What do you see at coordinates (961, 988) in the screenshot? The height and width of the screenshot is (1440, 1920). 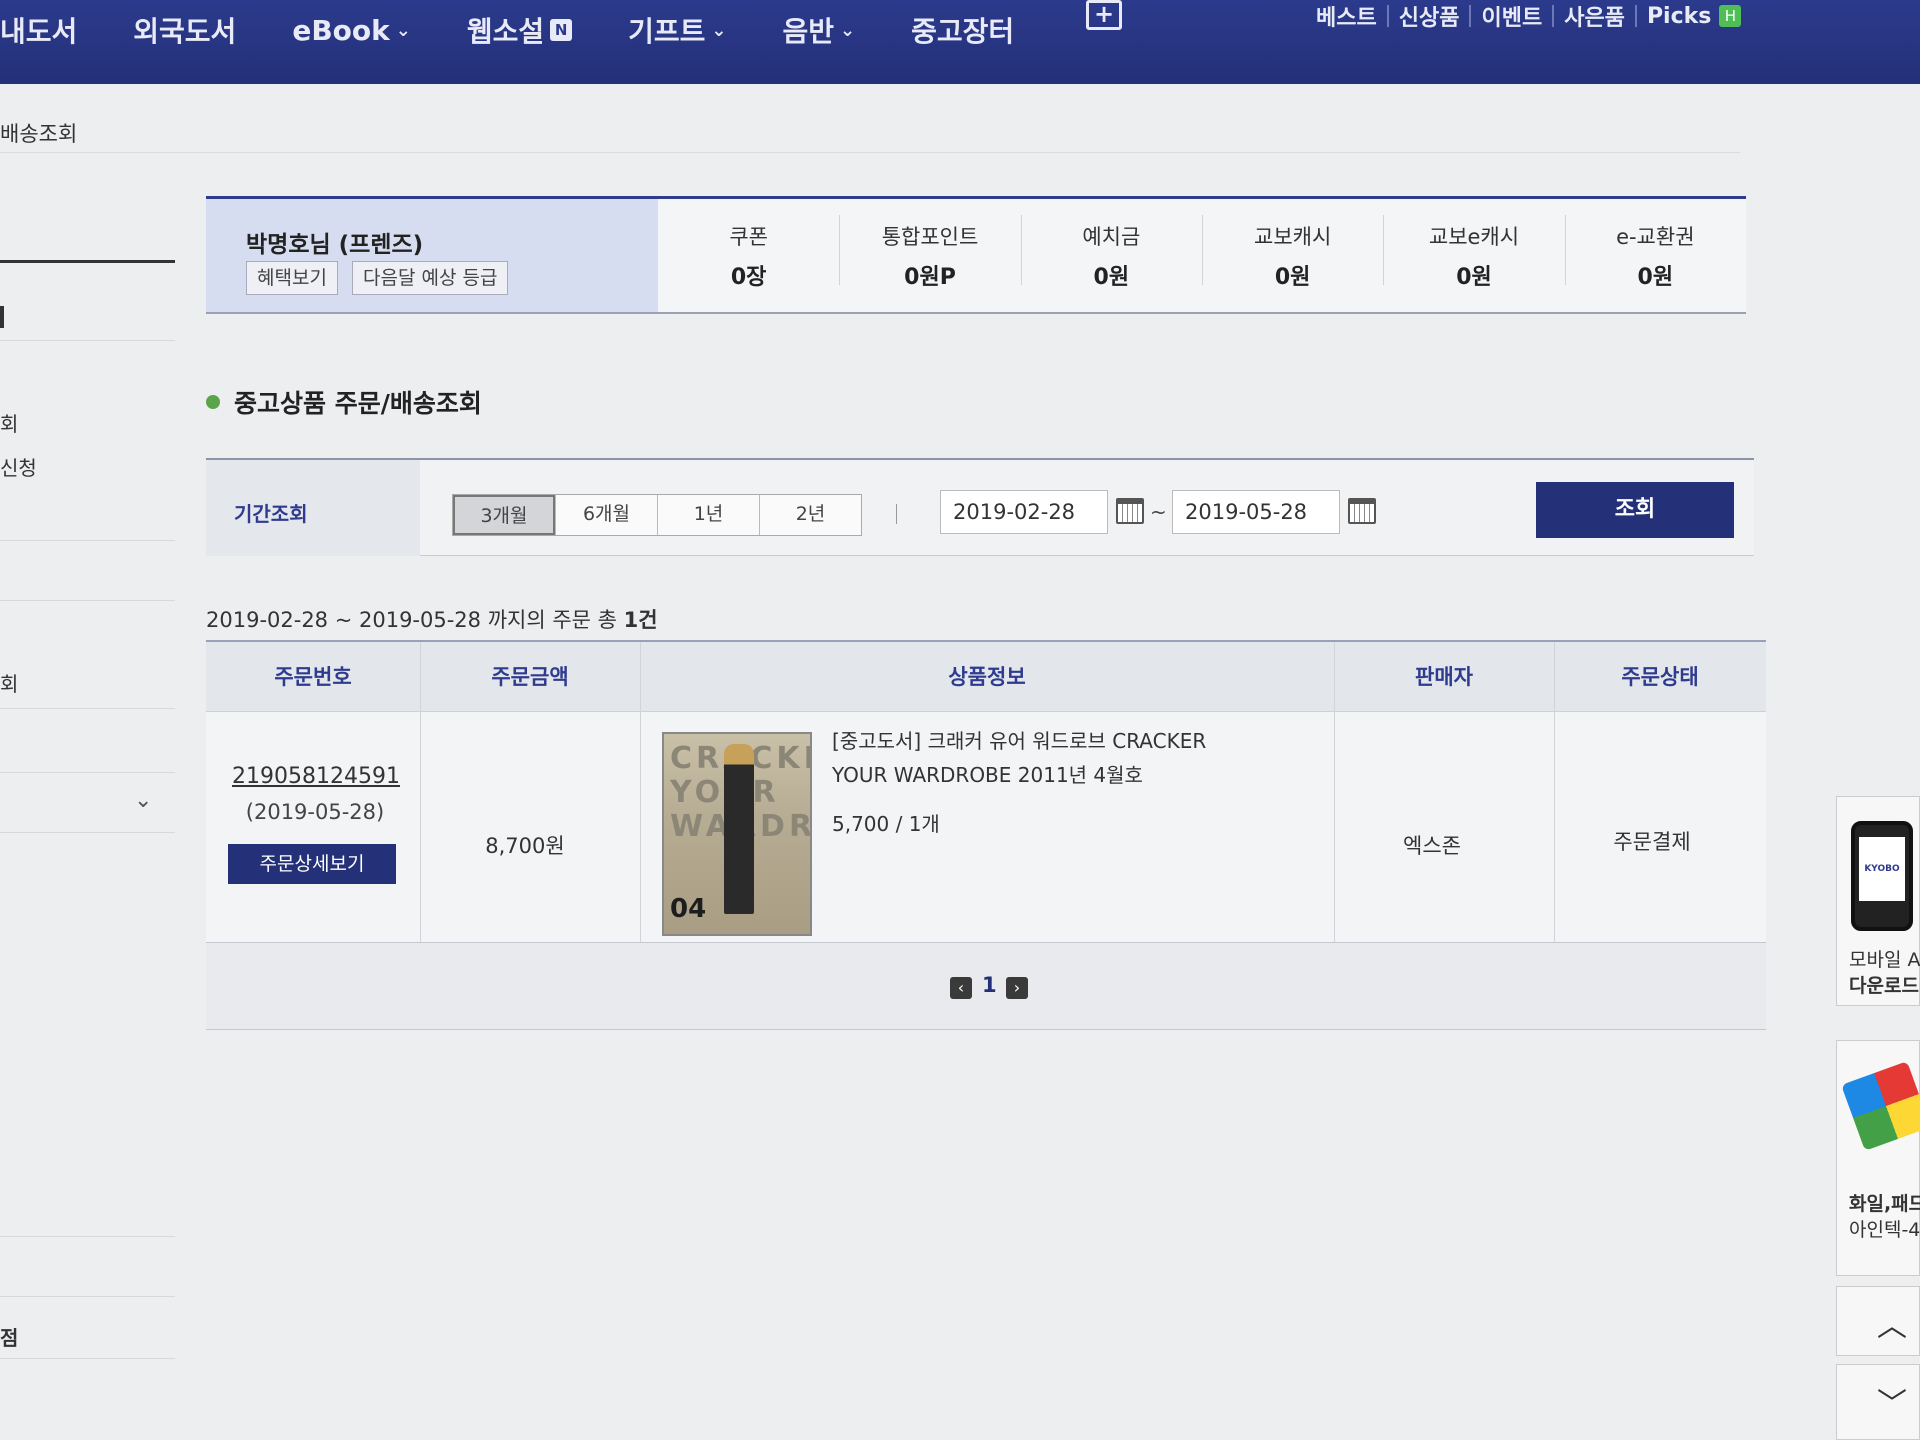 I see `prev-page-icon: ‹` at bounding box center [961, 988].